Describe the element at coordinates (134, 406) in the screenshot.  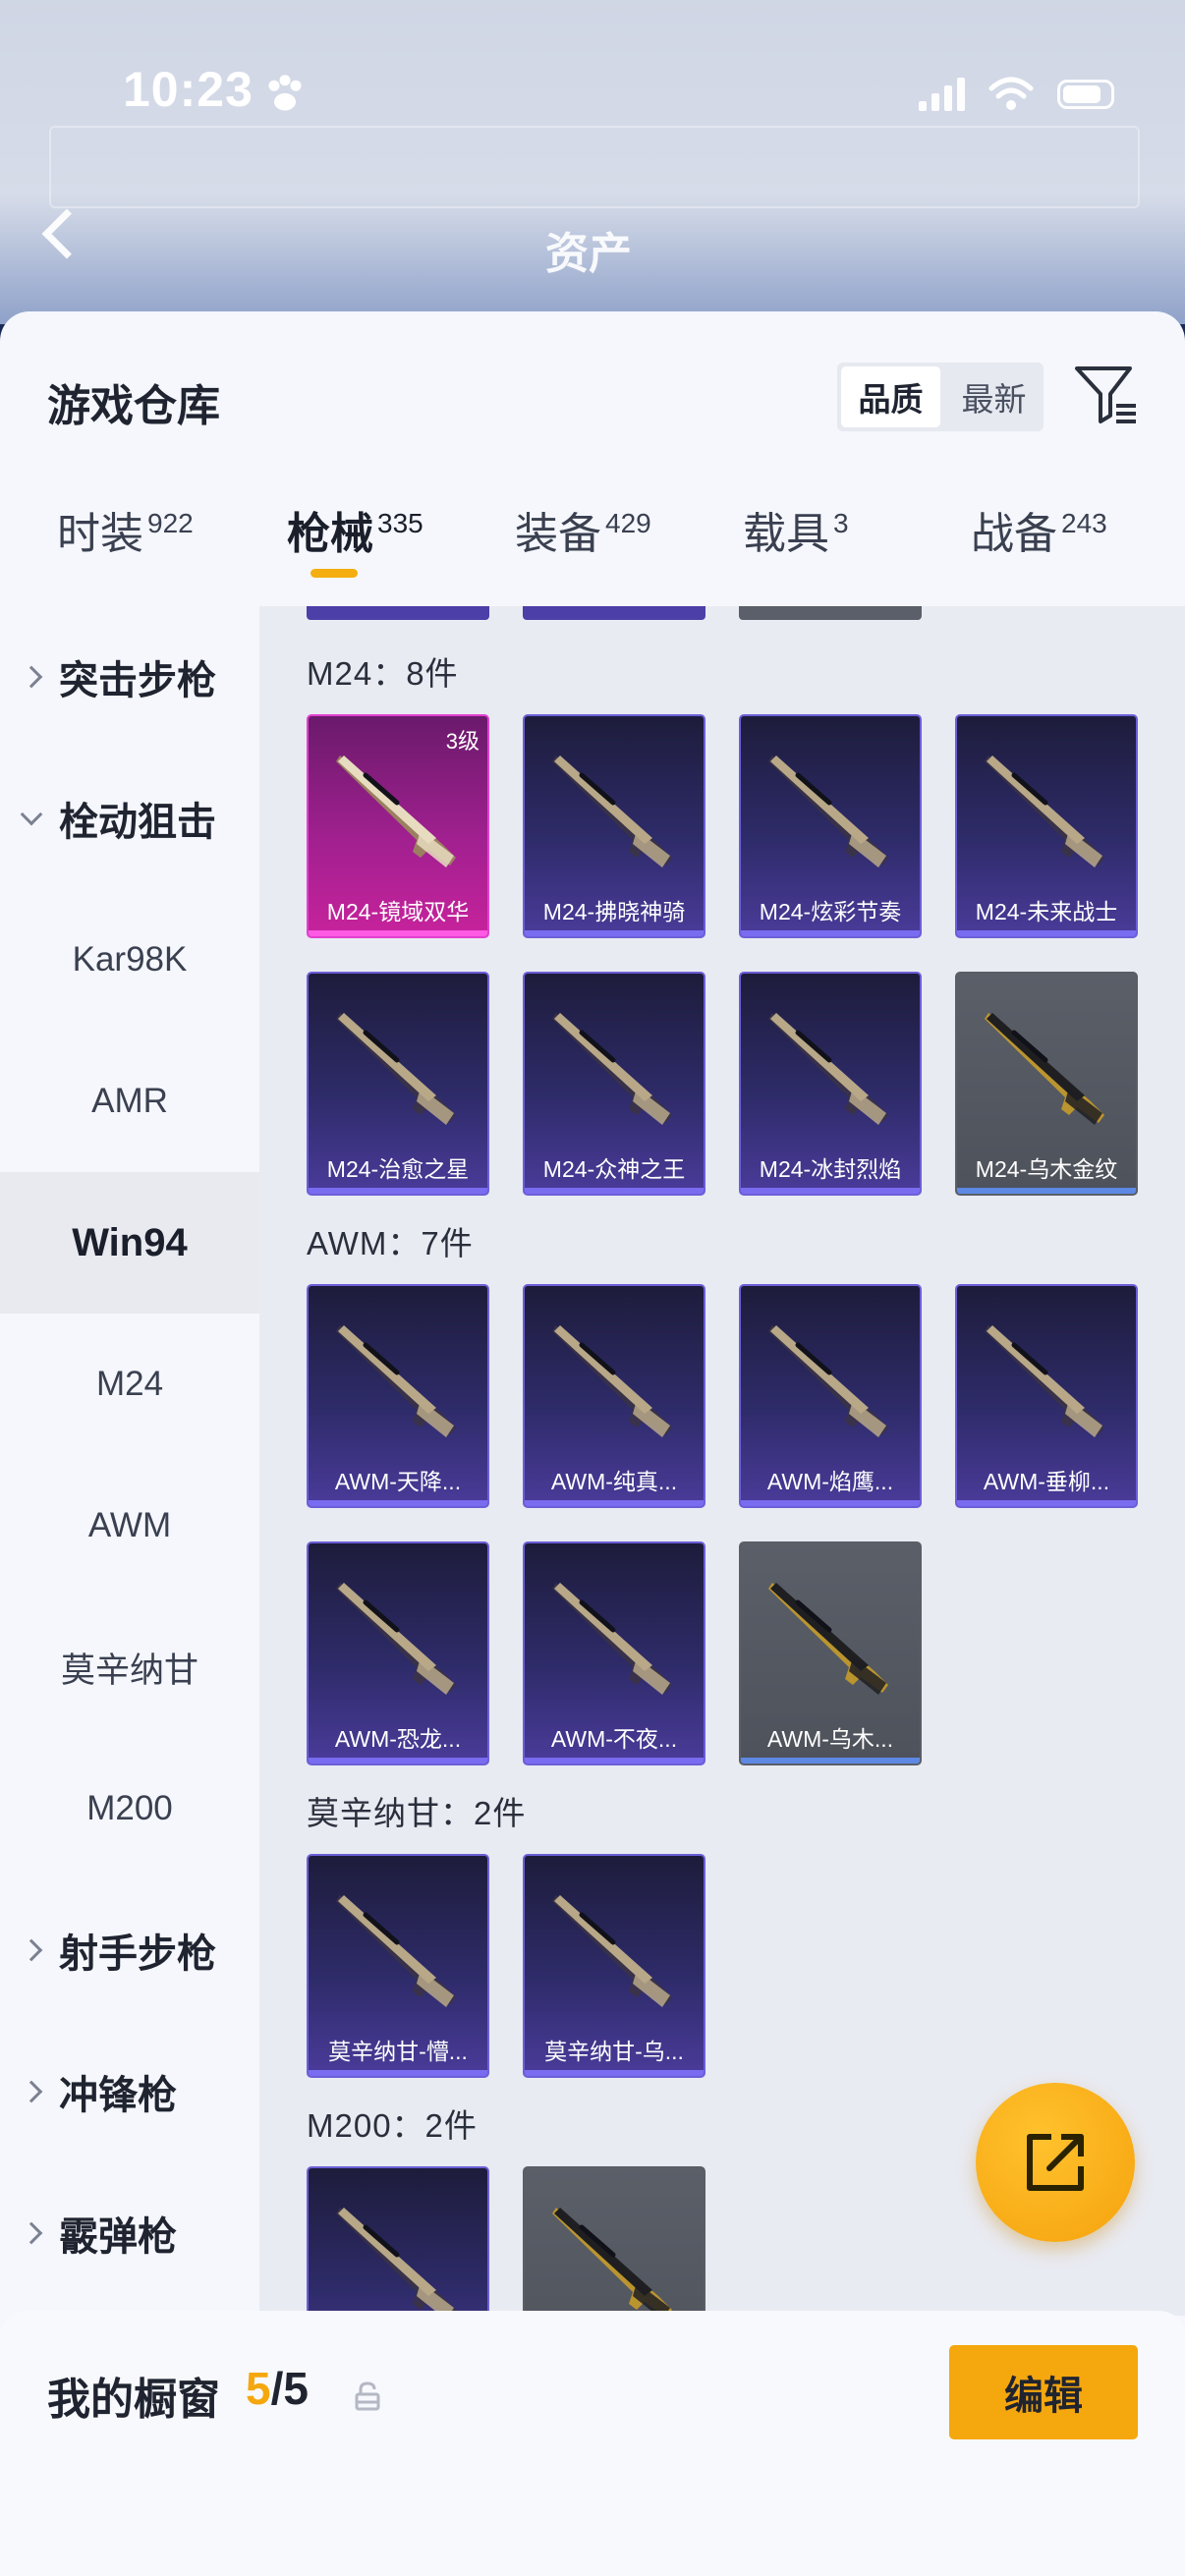
I see `sheet-title: 游戏仓库` at that location.